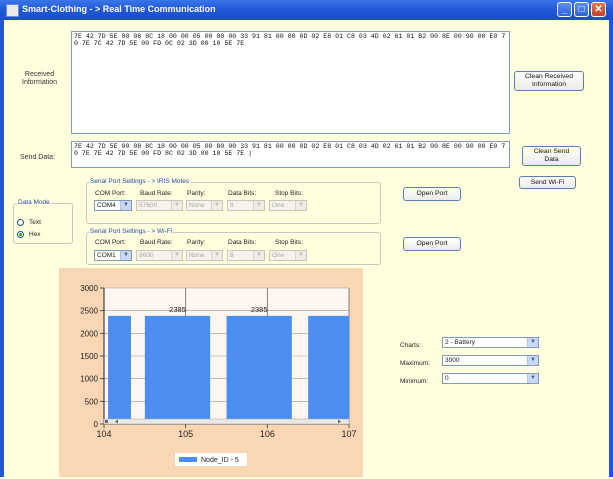  I want to click on y-tick-label: 1000, so click(89, 379).